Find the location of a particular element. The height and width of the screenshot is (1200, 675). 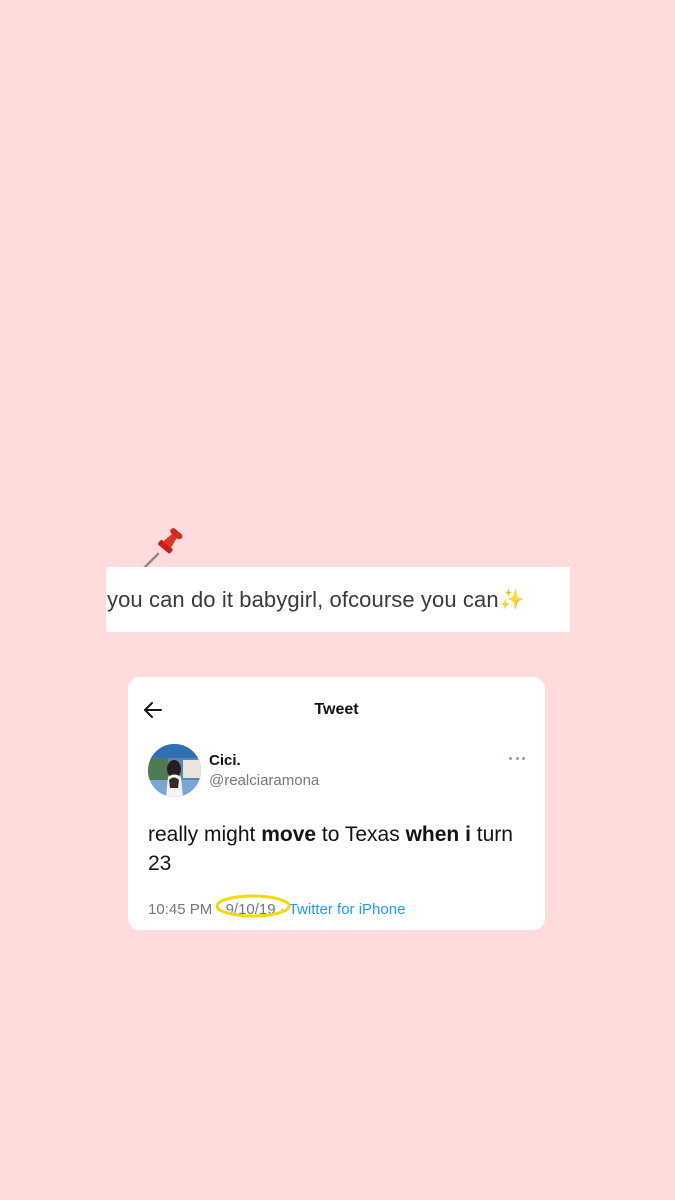

more-options-icon is located at coordinates (517, 758).